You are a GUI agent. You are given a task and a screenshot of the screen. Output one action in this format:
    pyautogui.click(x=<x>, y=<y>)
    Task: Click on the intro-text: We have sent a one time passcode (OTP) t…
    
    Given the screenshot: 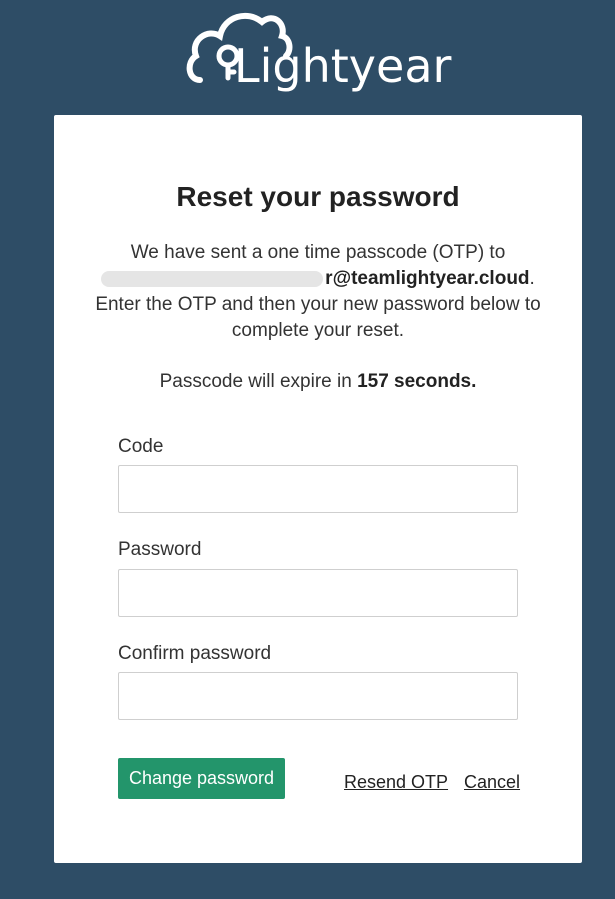 What is the action you would take?
    pyautogui.click(x=318, y=292)
    